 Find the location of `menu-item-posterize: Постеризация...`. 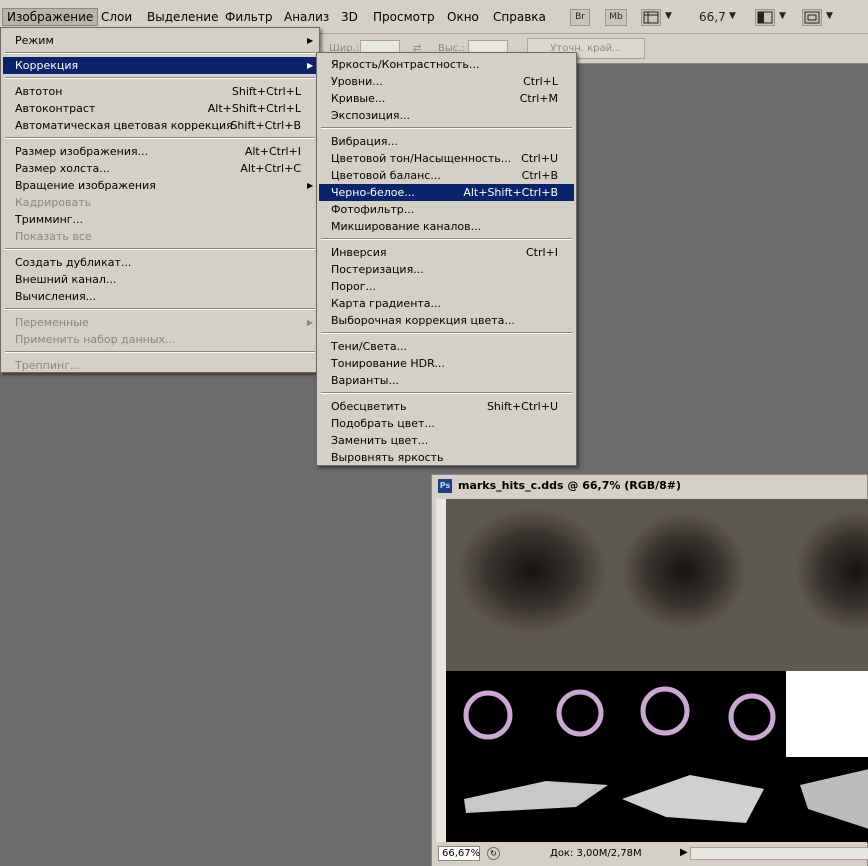

menu-item-posterize: Постеризация... is located at coordinates (446, 269).